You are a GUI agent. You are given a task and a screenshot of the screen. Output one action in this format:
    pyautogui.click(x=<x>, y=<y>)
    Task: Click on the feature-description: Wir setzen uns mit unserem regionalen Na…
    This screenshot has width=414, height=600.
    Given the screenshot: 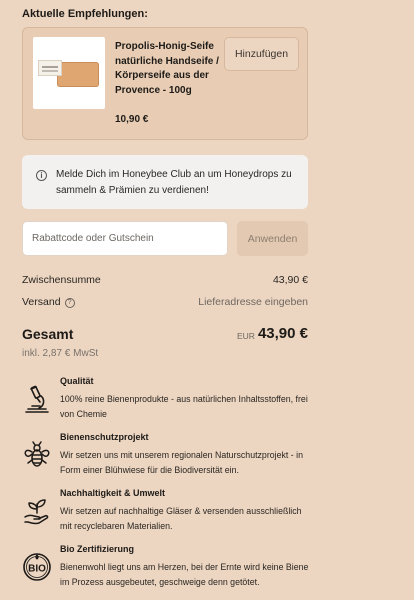 What is the action you would take?
    pyautogui.click(x=181, y=462)
    